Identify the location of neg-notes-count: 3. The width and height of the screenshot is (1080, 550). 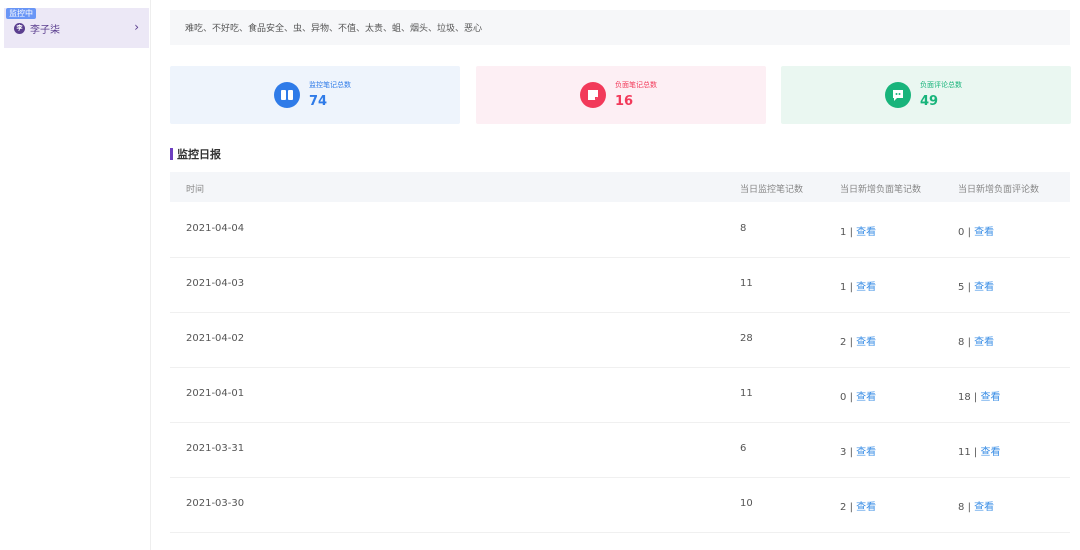
(843, 452).